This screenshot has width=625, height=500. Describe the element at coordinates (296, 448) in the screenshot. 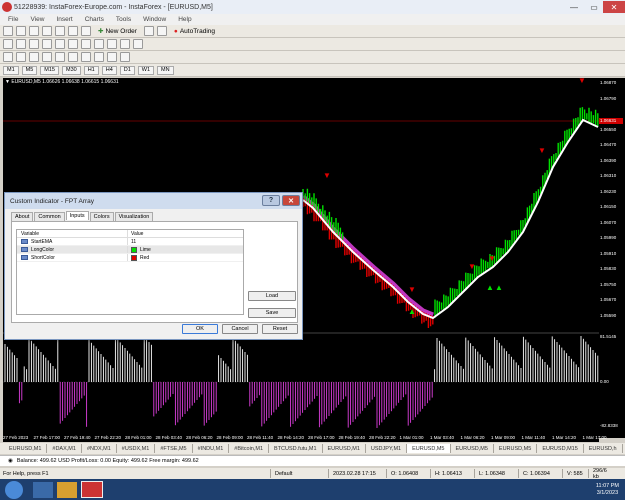

I see `chart-tab: BTCUSD.futu,M1` at that location.